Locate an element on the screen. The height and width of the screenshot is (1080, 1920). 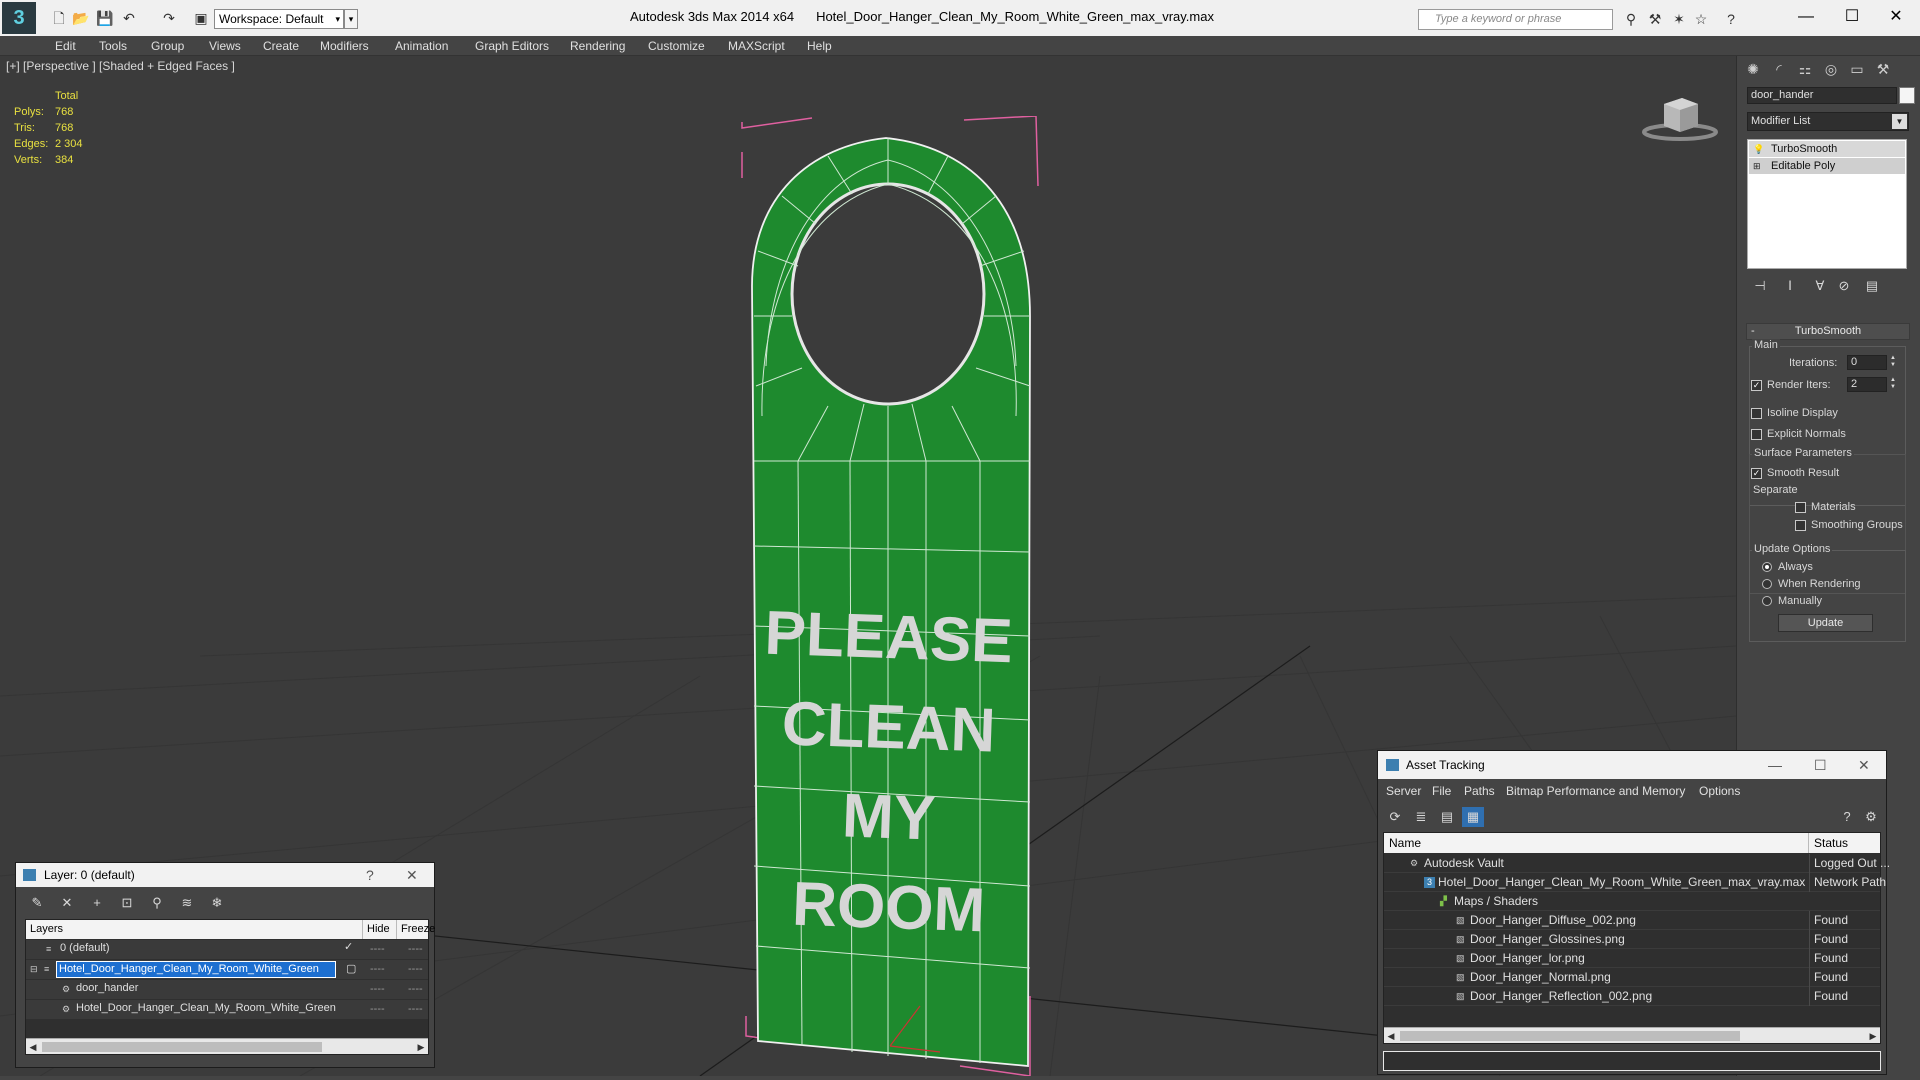
update-button: Update is located at coordinates (1825, 623).